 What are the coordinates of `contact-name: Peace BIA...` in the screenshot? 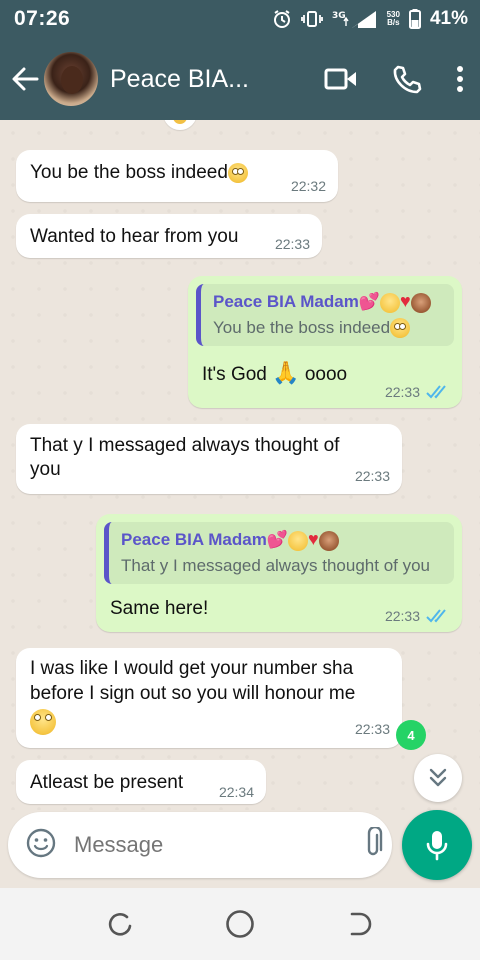 It's located at (185, 79).